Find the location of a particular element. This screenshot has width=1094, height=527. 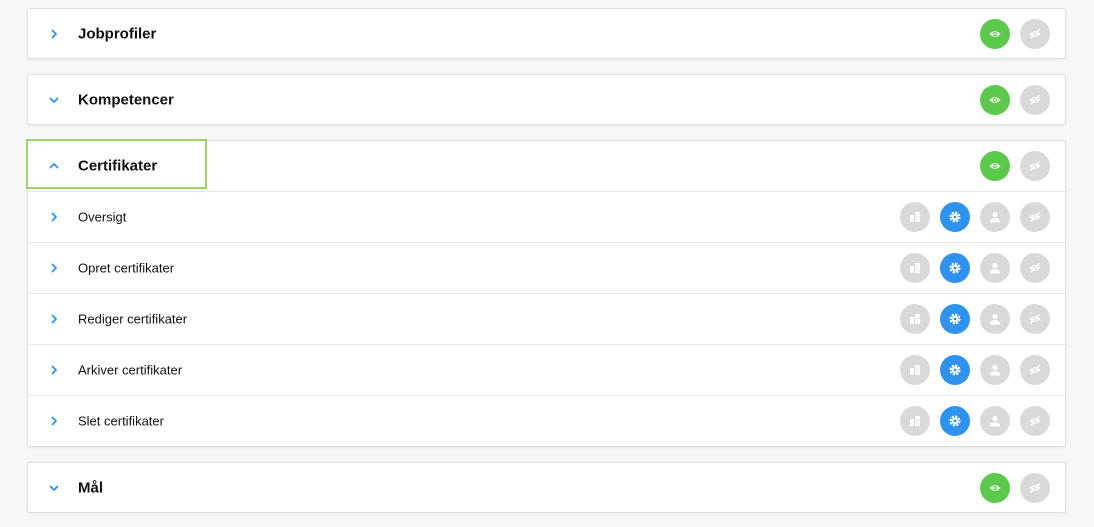

section-kompetencer: Kompetencer is located at coordinates (546, 99).